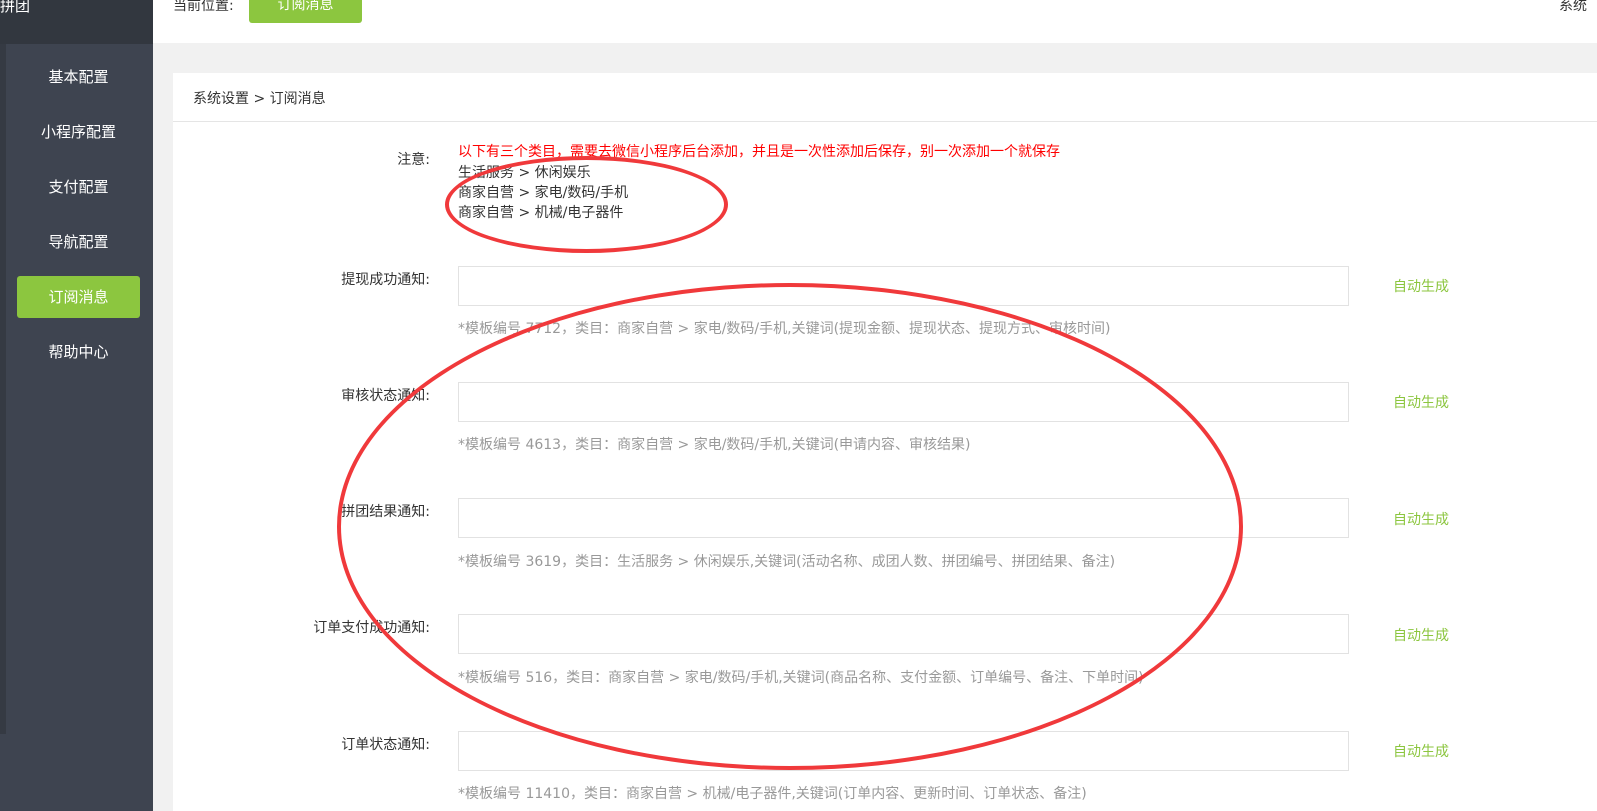 This screenshot has width=1597, height=811. What do you see at coordinates (78, 297) in the screenshot?
I see `sidebar-item-subscribe-messages: 订阅消息` at bounding box center [78, 297].